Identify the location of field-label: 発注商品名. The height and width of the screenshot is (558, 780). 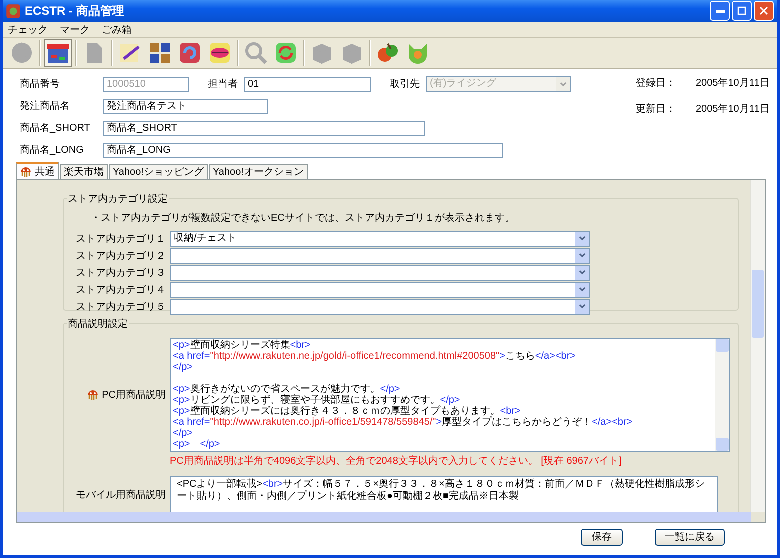
(45, 106).